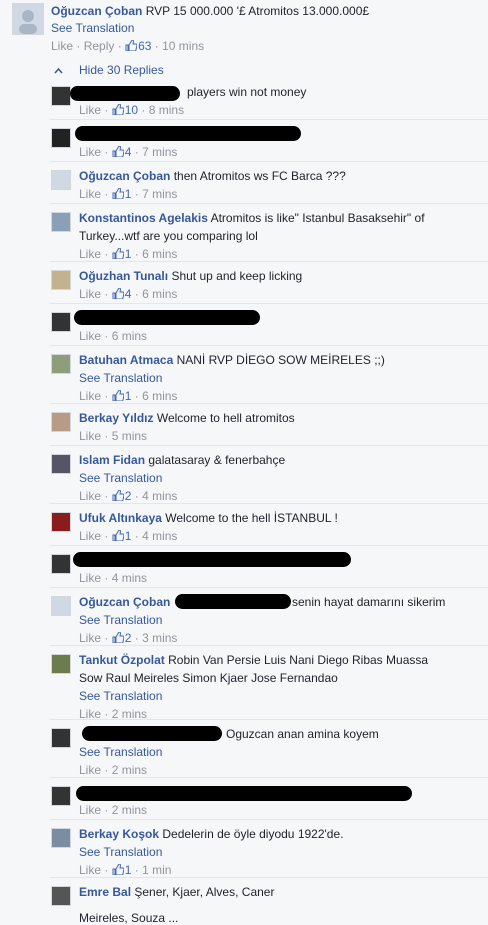  Describe the element at coordinates (105, 892) in the screenshot. I see `commenter-name: Emre Bal` at that location.